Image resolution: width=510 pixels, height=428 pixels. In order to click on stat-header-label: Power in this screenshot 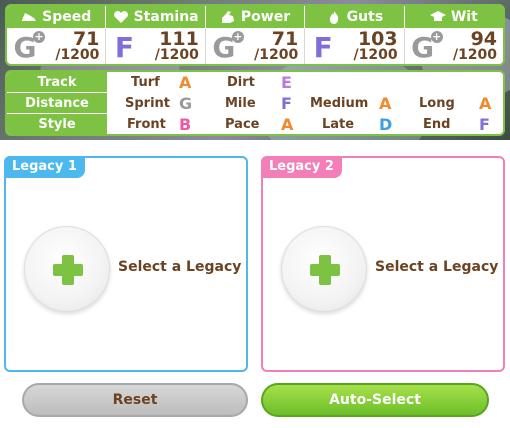, I will do `click(265, 17)`.